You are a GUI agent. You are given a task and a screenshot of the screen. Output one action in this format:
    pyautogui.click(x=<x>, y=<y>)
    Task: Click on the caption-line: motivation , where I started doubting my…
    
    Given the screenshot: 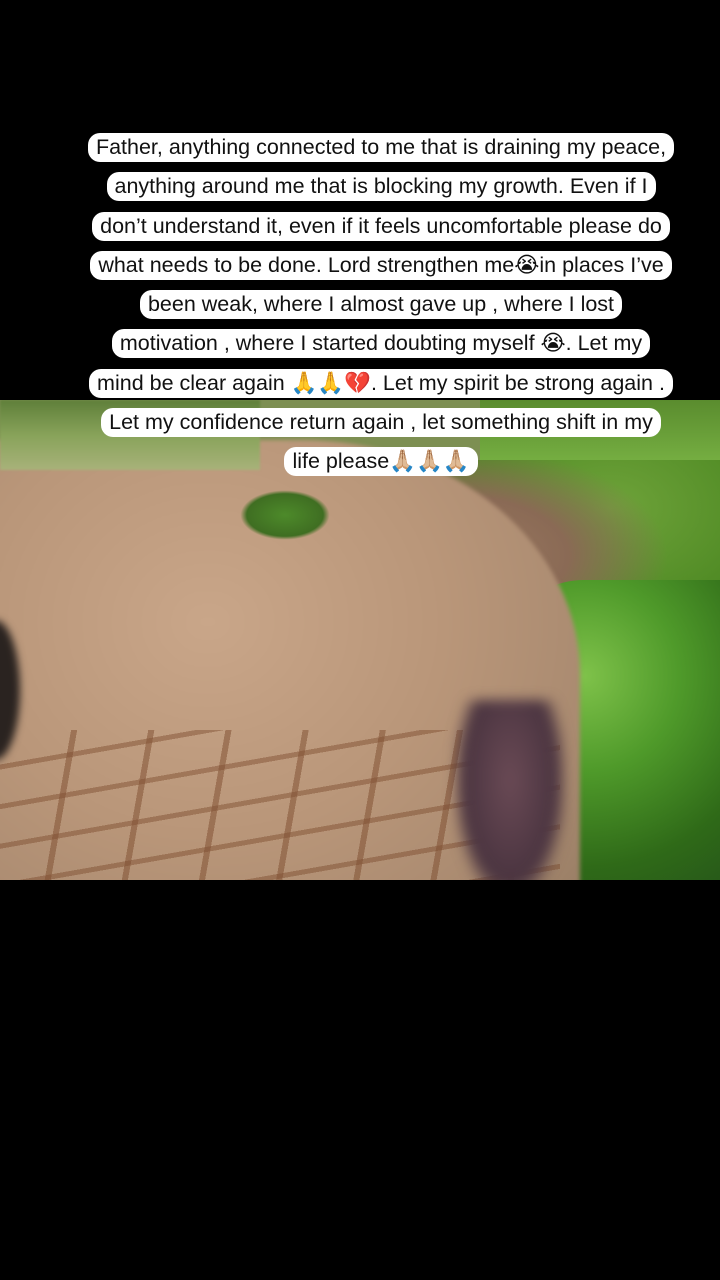 What is the action you would take?
    pyautogui.click(x=378, y=343)
    